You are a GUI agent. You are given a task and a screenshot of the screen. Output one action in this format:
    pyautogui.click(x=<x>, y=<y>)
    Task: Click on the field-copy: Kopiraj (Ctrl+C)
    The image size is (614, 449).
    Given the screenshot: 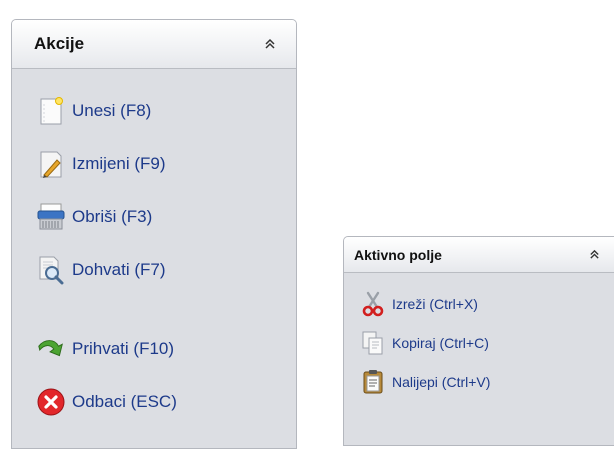 What is the action you would take?
    pyautogui.click(x=479, y=342)
    